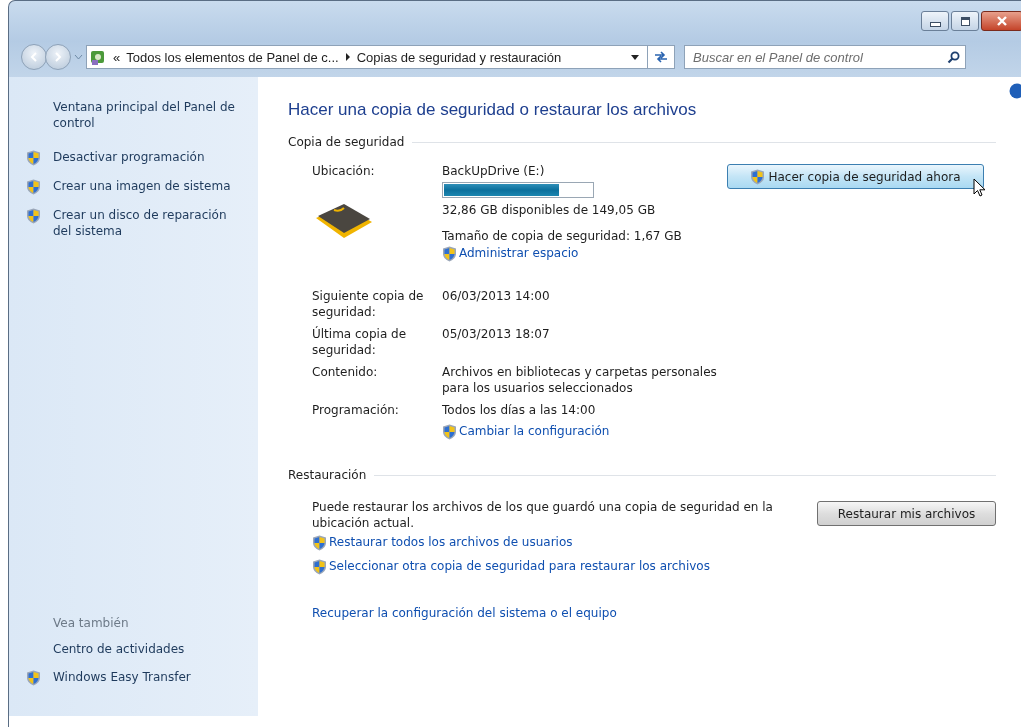 This screenshot has width=1021, height=727. What do you see at coordinates (148, 157) in the screenshot?
I see `link: Desactivar programación` at bounding box center [148, 157].